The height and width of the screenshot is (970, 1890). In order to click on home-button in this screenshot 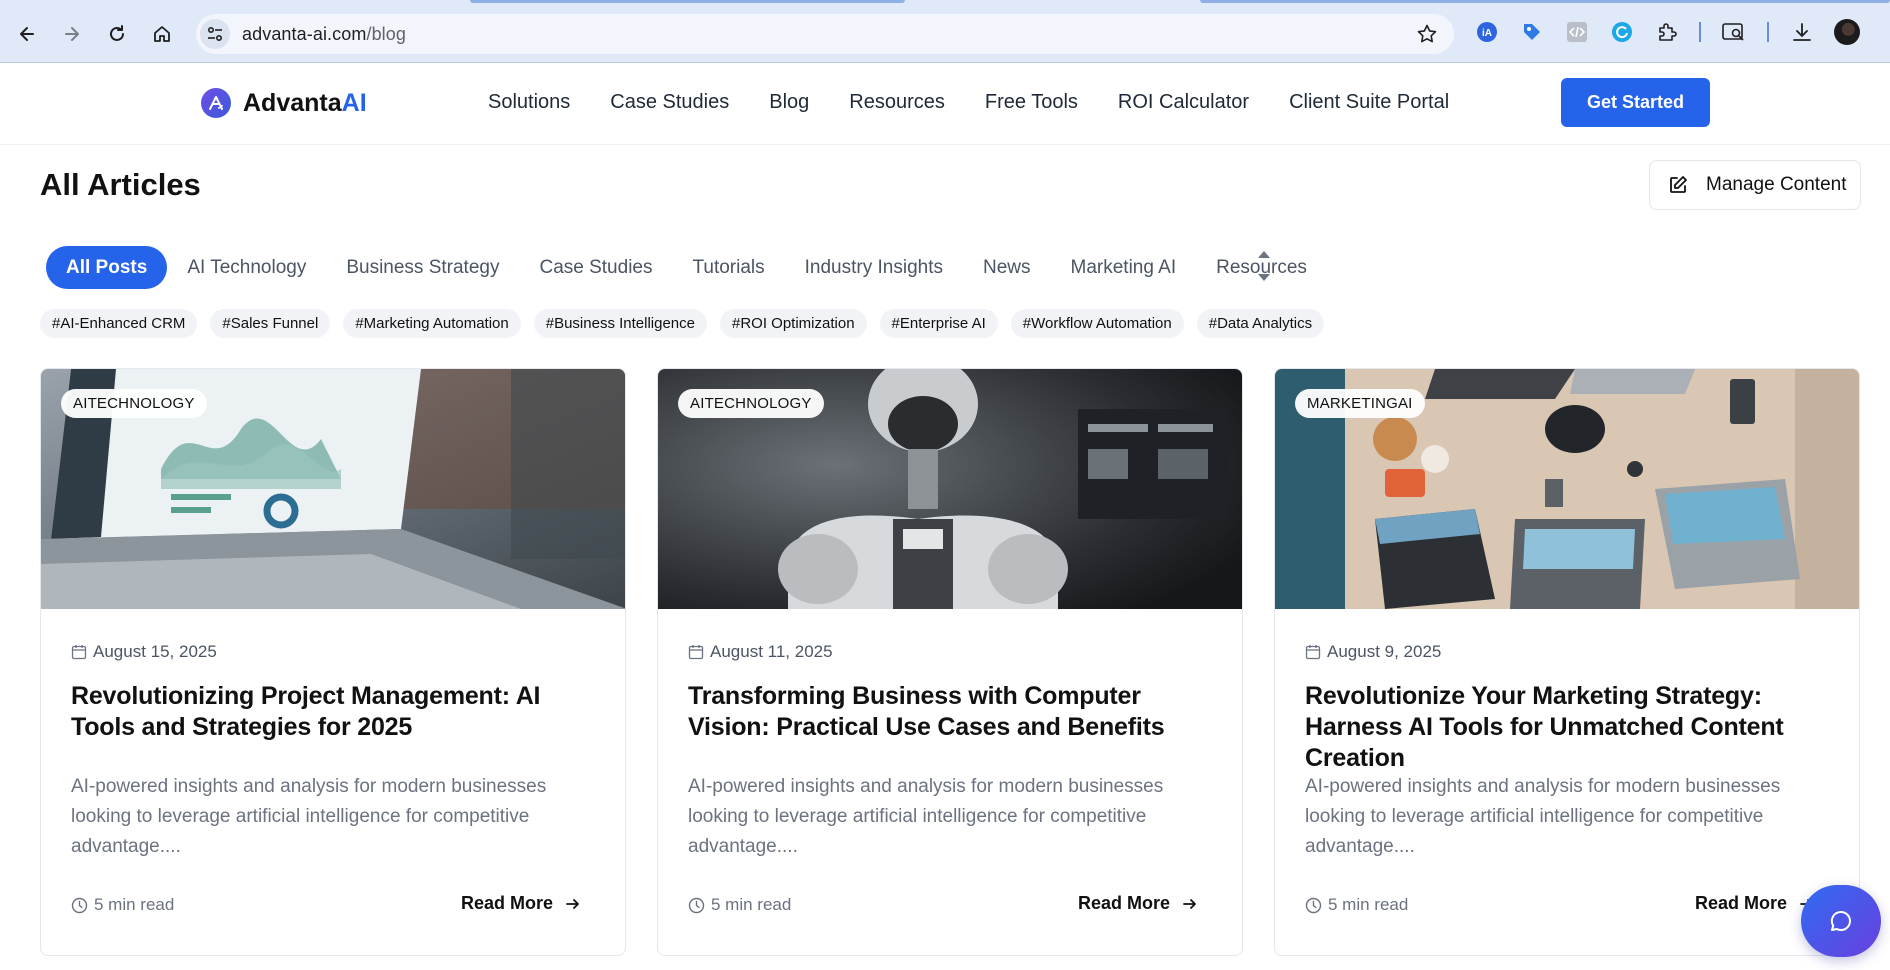, I will do `click(162, 34)`.